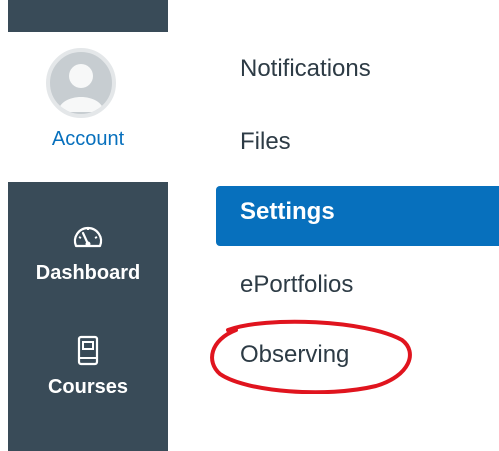  I want to click on dashboard-gauge-icon, so click(88, 237).